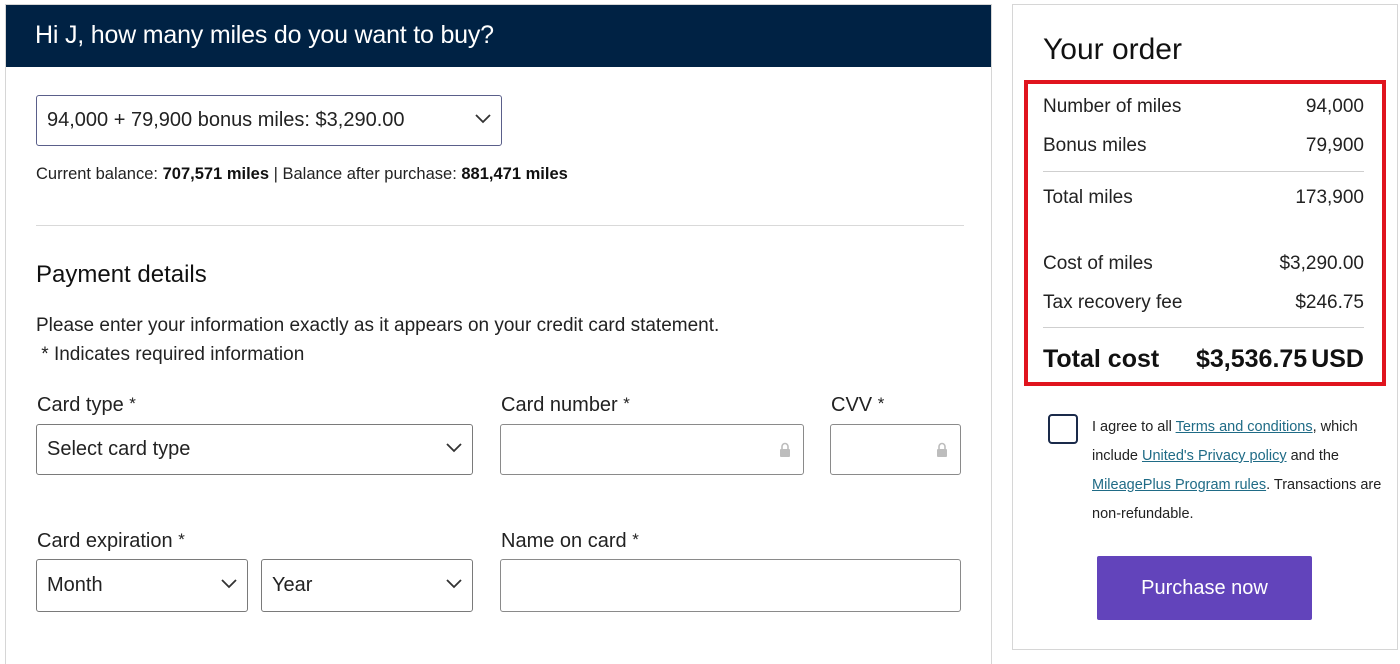  What do you see at coordinates (652, 449) in the screenshot?
I see `card-number-input` at bounding box center [652, 449].